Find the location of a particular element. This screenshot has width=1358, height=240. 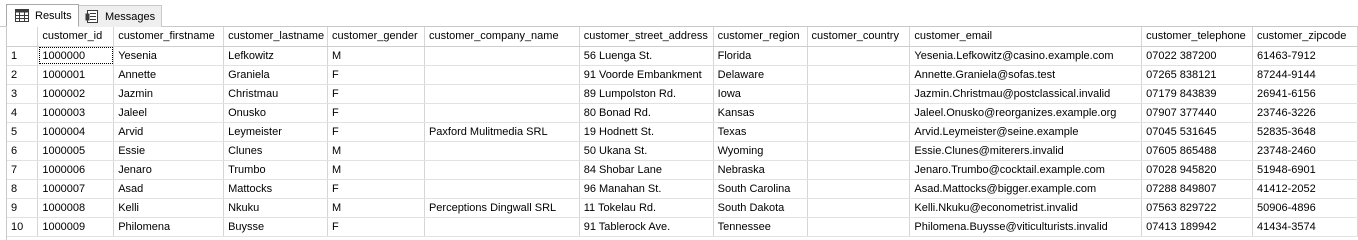

grid-cell: Jaleel is located at coordinates (169, 113).